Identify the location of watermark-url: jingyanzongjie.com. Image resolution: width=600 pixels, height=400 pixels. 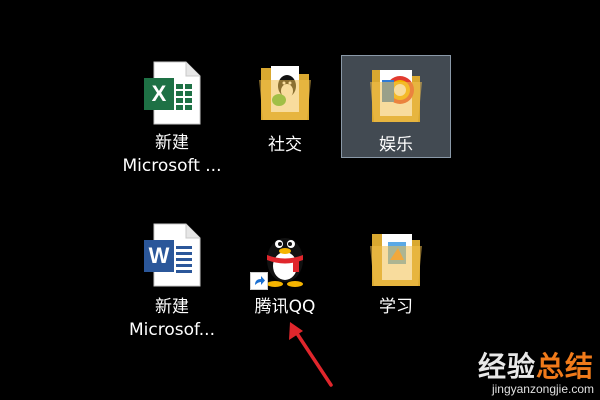
(542, 389).